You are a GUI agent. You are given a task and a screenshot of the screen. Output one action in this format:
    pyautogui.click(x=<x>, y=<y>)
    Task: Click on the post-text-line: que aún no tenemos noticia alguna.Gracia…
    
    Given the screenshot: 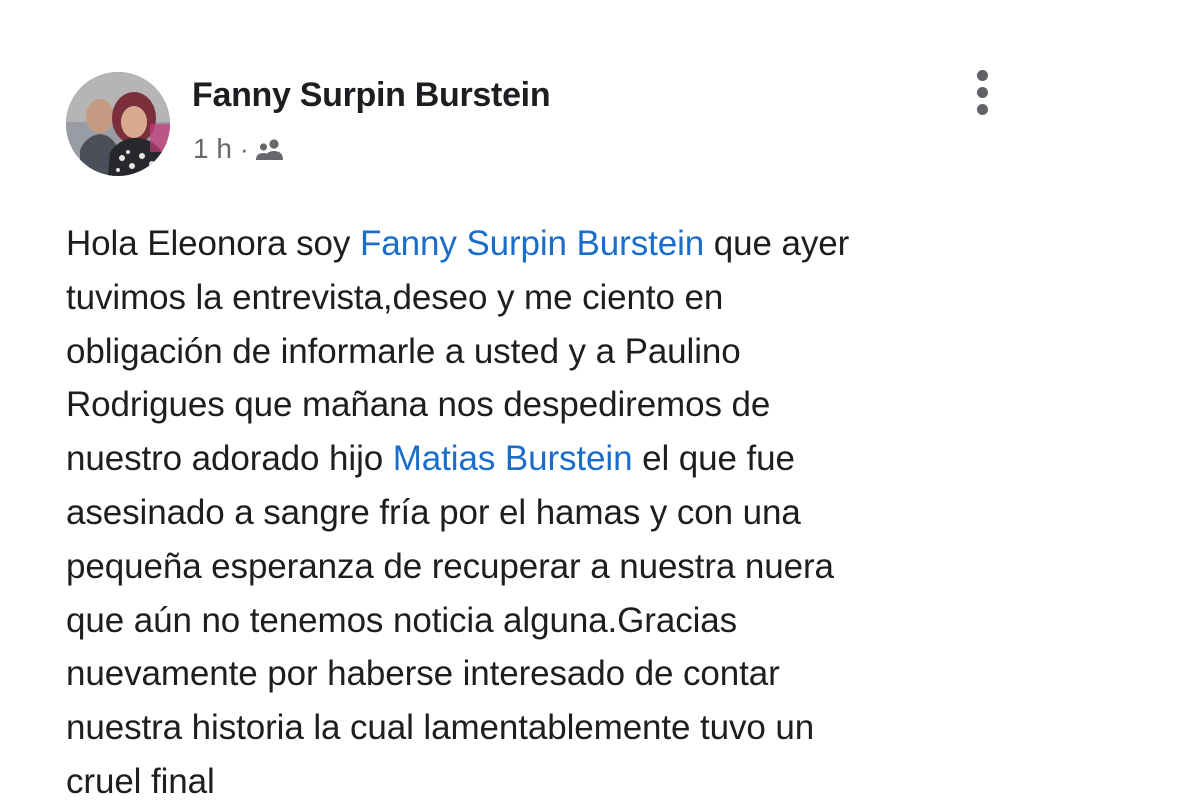 What is the action you would take?
    pyautogui.click(x=586, y=621)
    